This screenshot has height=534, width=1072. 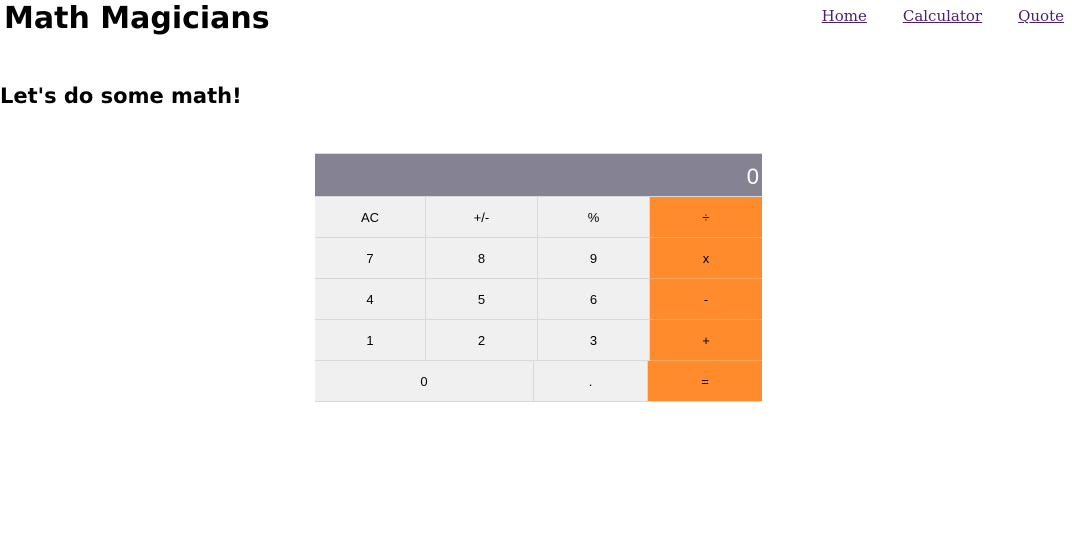 I want to click on calculator-row: AC +/- % ÷, so click(x=538, y=217).